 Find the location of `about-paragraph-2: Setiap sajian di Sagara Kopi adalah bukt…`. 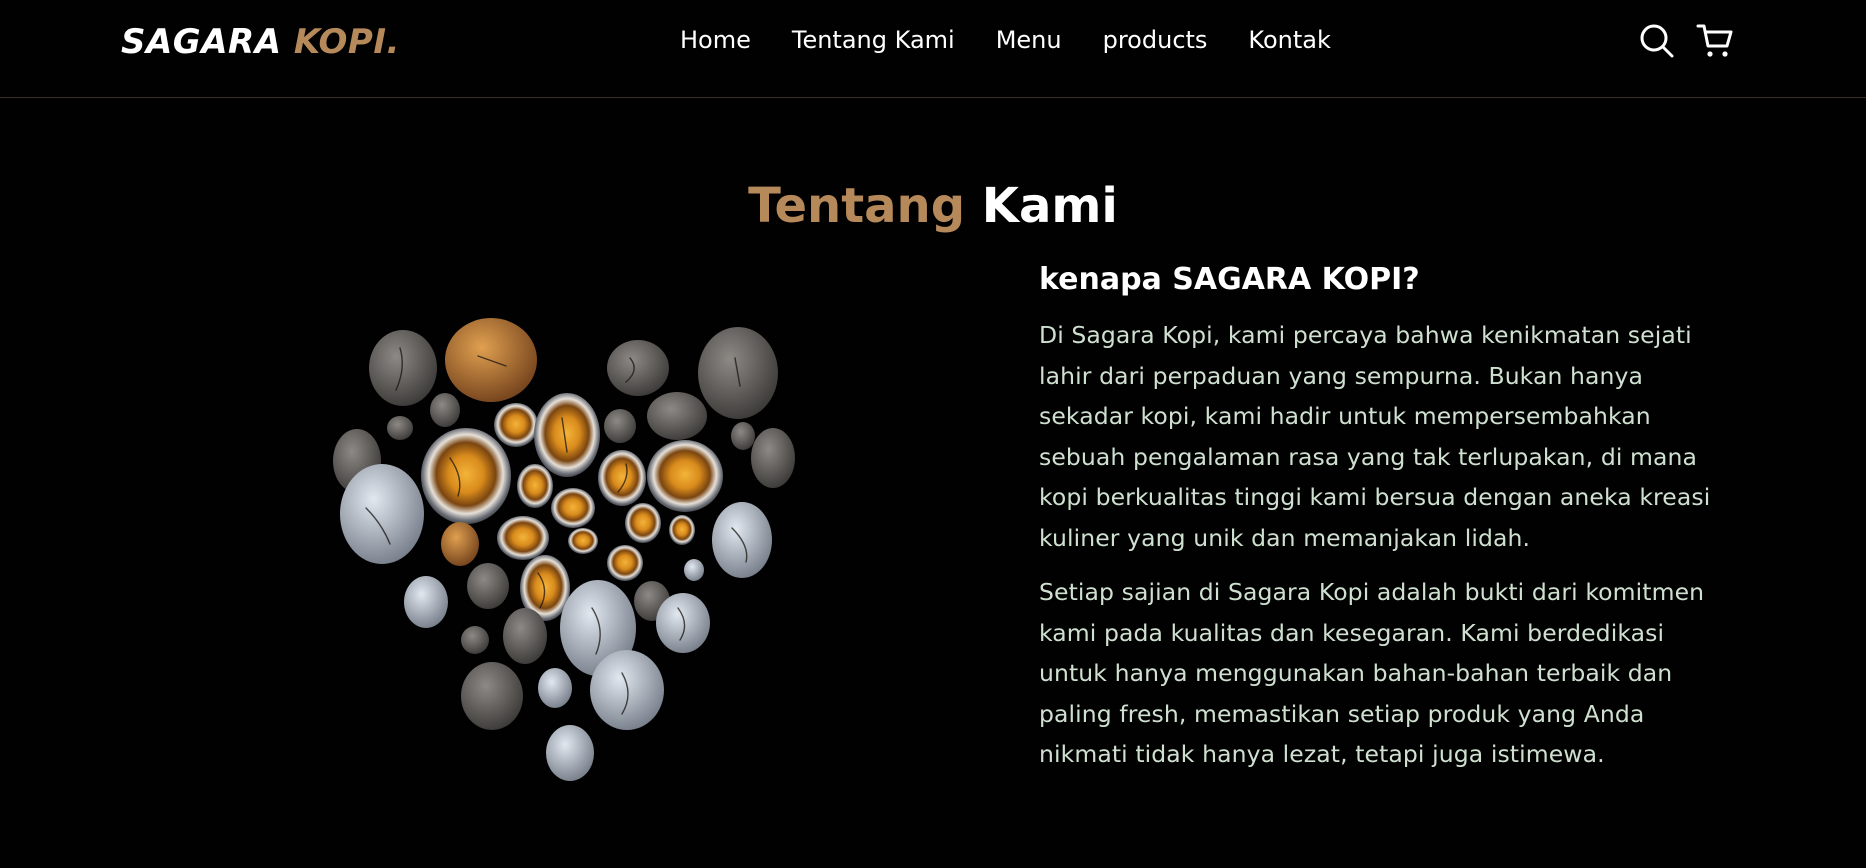

about-paragraph-2: Setiap sajian di Sagara Kopi adalah bukt… is located at coordinates (1372, 673).